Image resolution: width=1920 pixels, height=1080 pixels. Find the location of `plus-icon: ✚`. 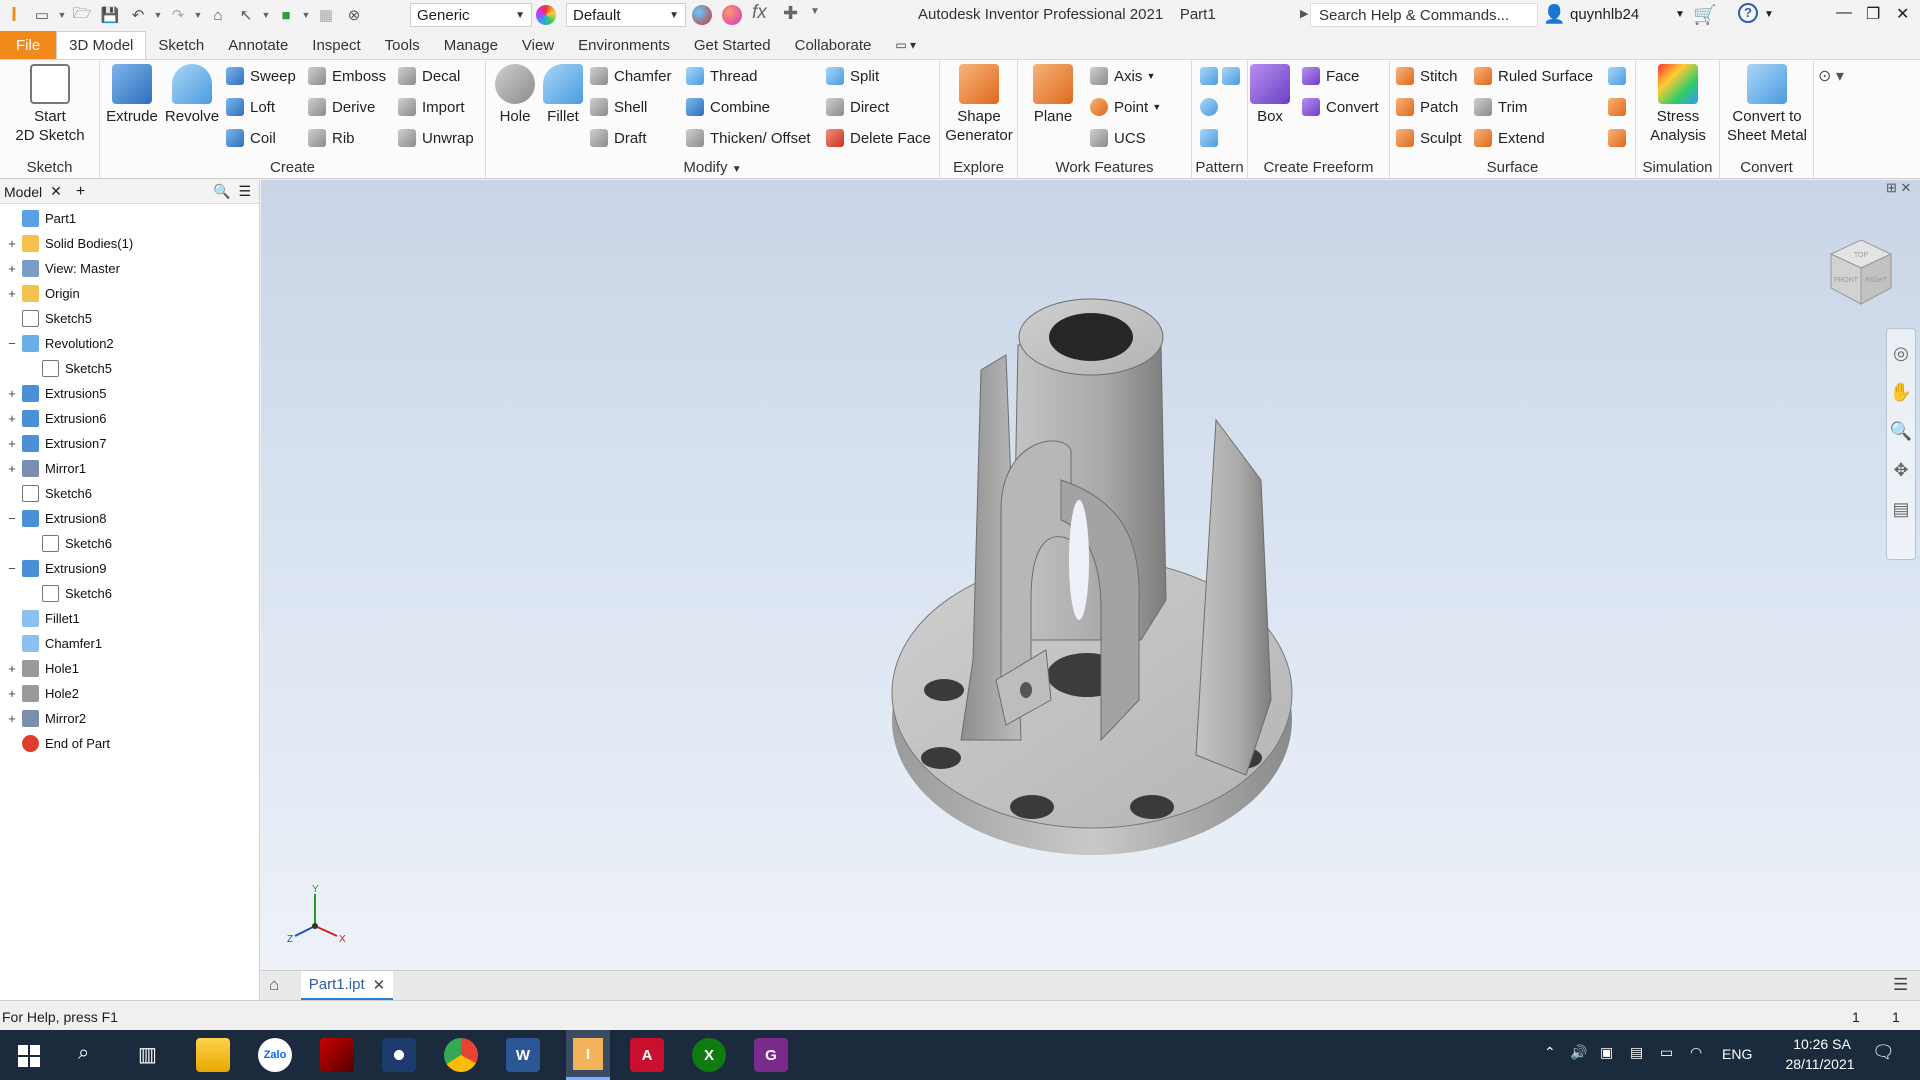

plus-icon: ✚ is located at coordinates (790, 13).